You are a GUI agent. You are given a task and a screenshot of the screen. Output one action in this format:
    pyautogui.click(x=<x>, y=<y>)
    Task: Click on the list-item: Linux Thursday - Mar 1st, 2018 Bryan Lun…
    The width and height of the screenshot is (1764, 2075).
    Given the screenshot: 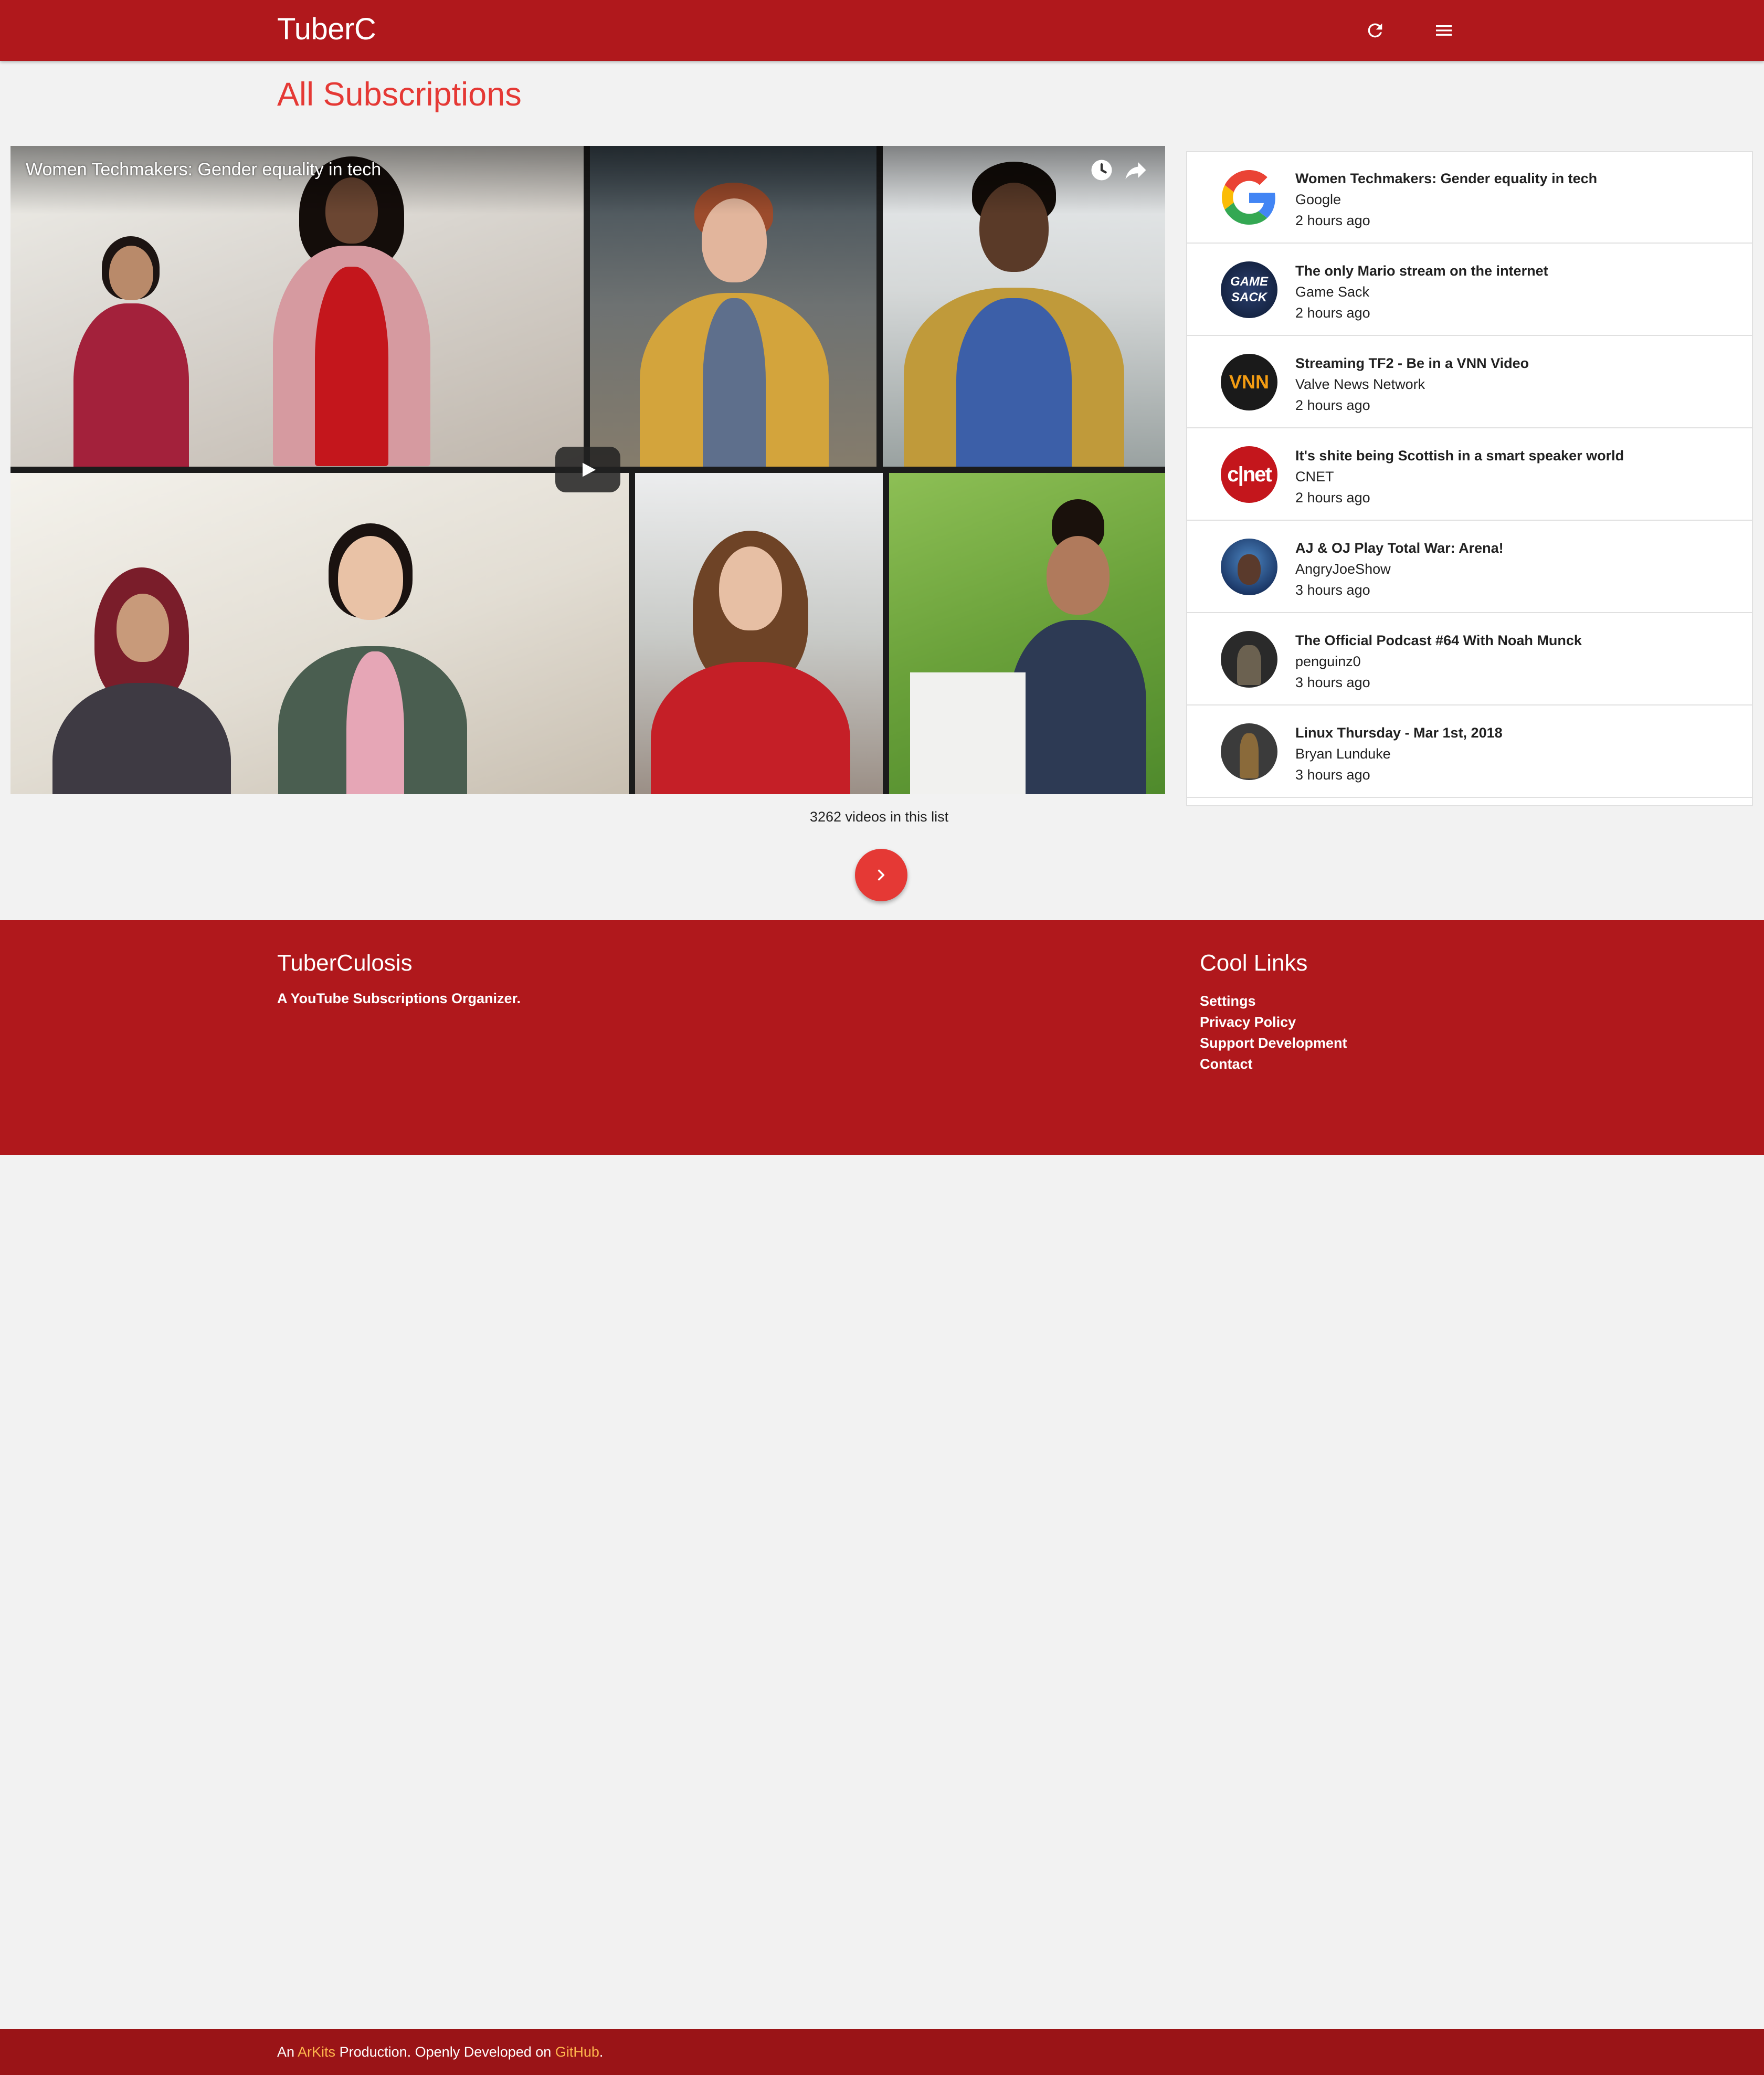 What is the action you would take?
    pyautogui.click(x=1469, y=753)
    